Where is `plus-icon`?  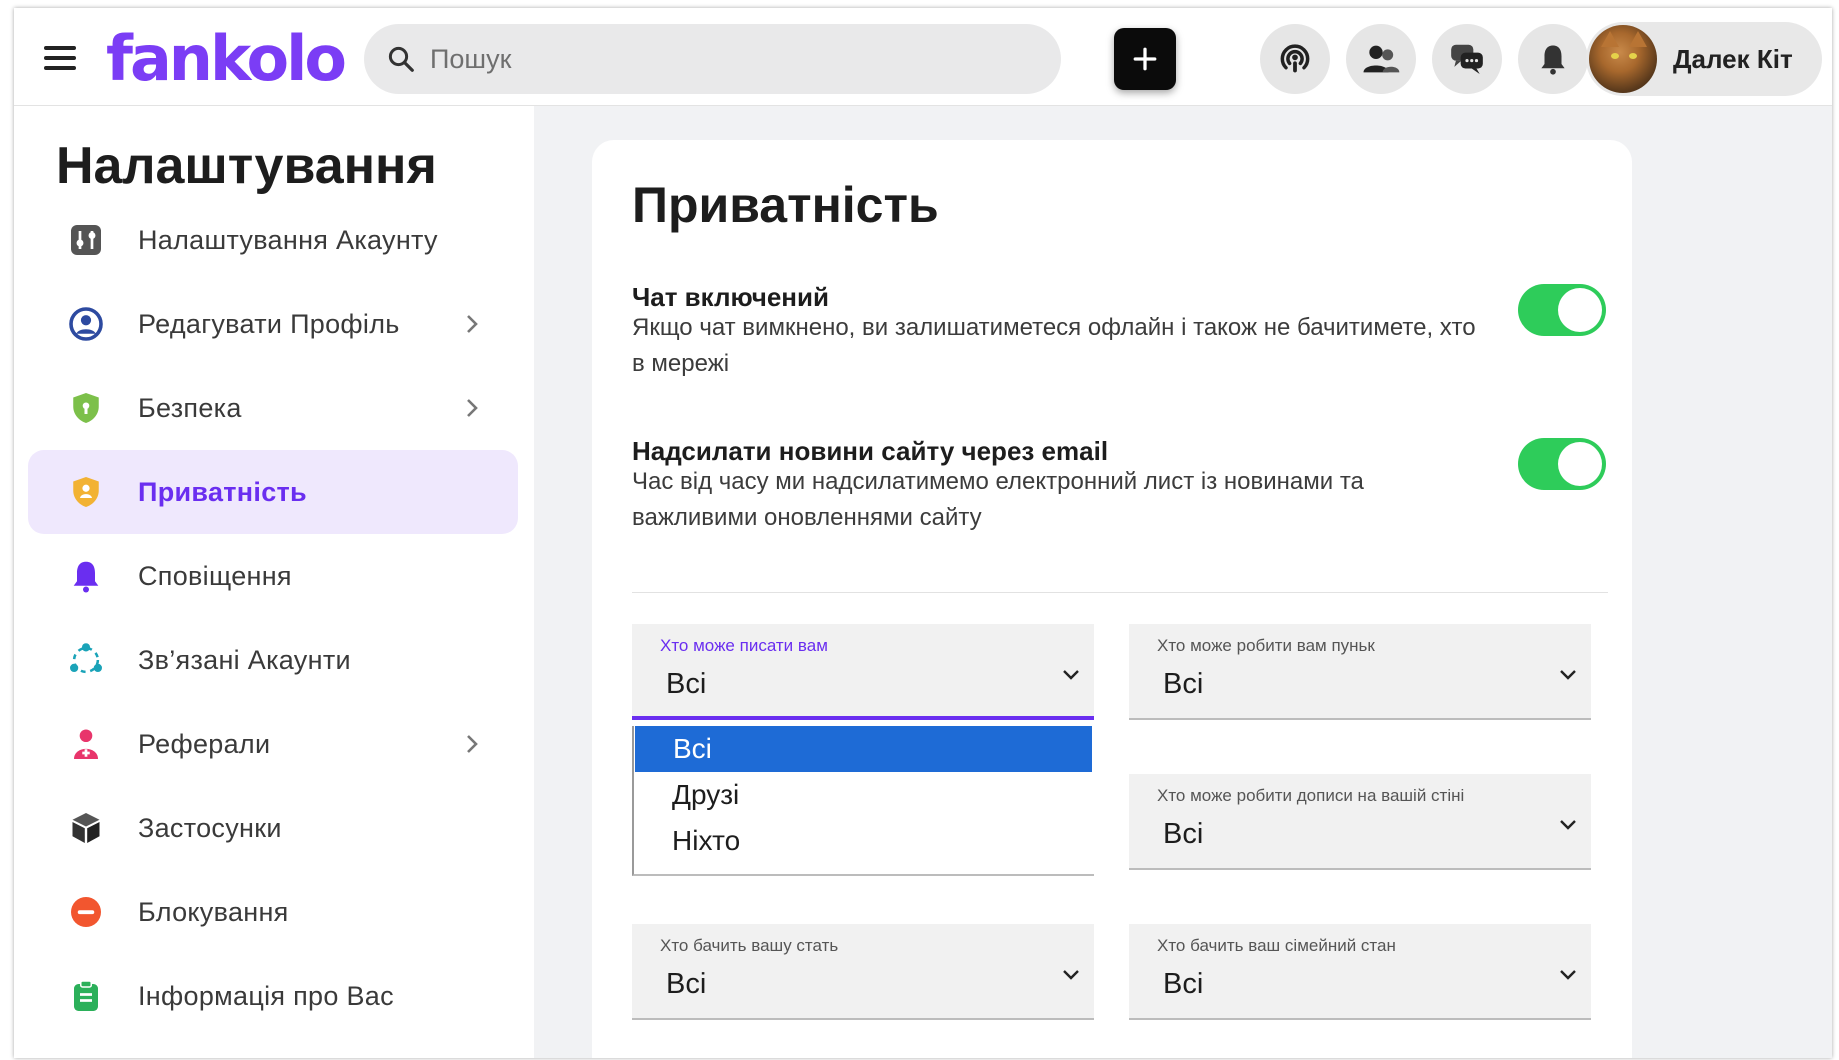 plus-icon is located at coordinates (1145, 59).